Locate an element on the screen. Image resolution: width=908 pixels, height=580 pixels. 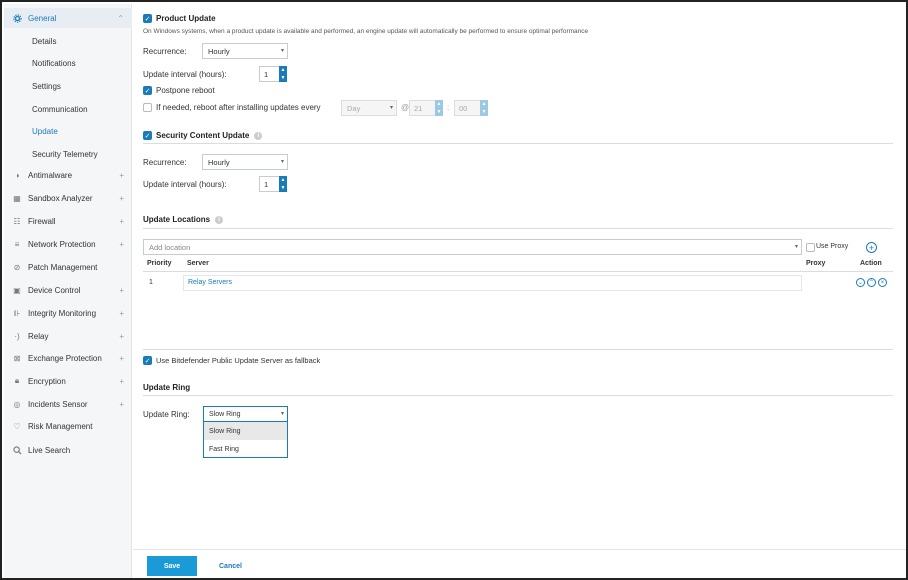
sidebar-item-network-protection: ≡ Network Protection + is located at coordinates (68, 244).